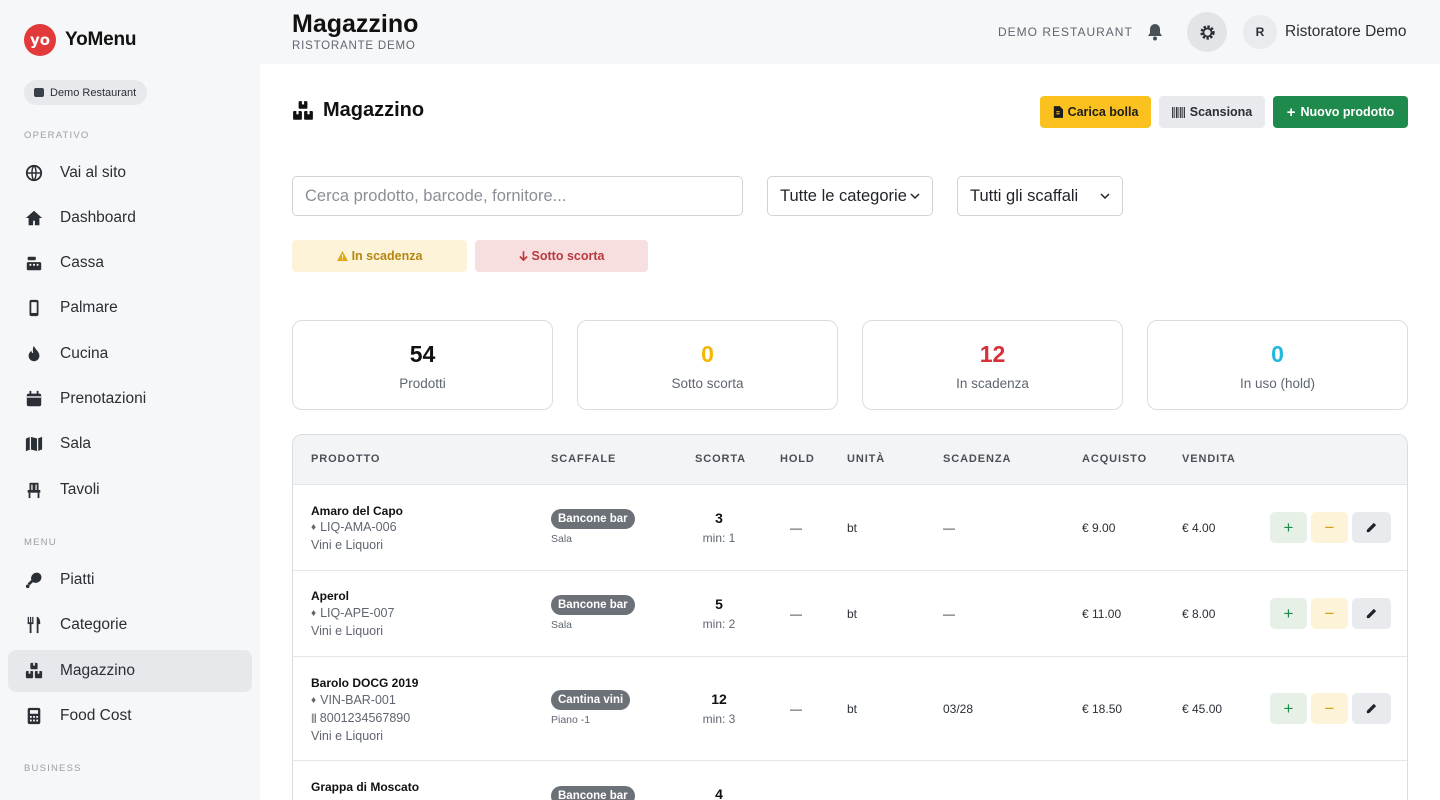  Describe the element at coordinates (850, 196) in the screenshot. I see `category-select: Tutte le categorie` at that location.